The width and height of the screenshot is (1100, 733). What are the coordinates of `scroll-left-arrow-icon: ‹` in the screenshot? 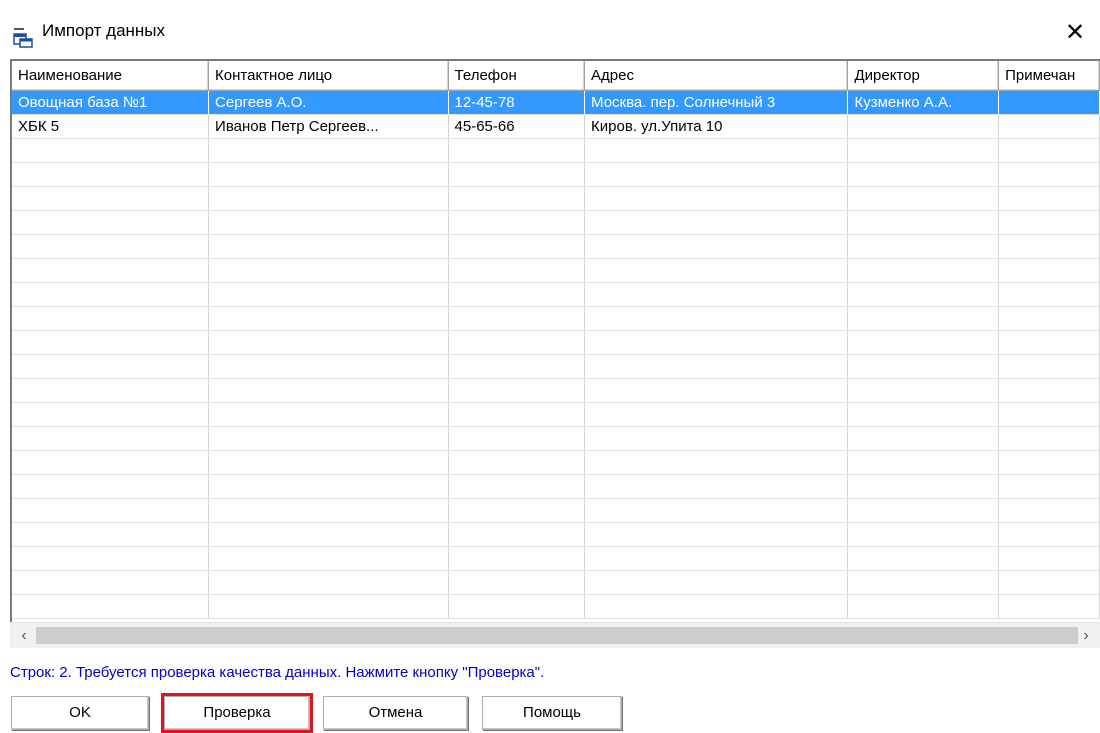 It's located at (24, 636).